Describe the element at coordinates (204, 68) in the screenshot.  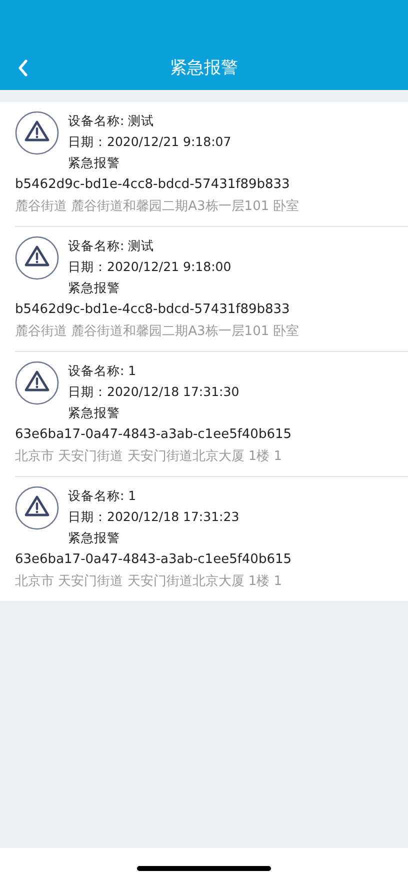
I see `page-title: 紧急报警` at that location.